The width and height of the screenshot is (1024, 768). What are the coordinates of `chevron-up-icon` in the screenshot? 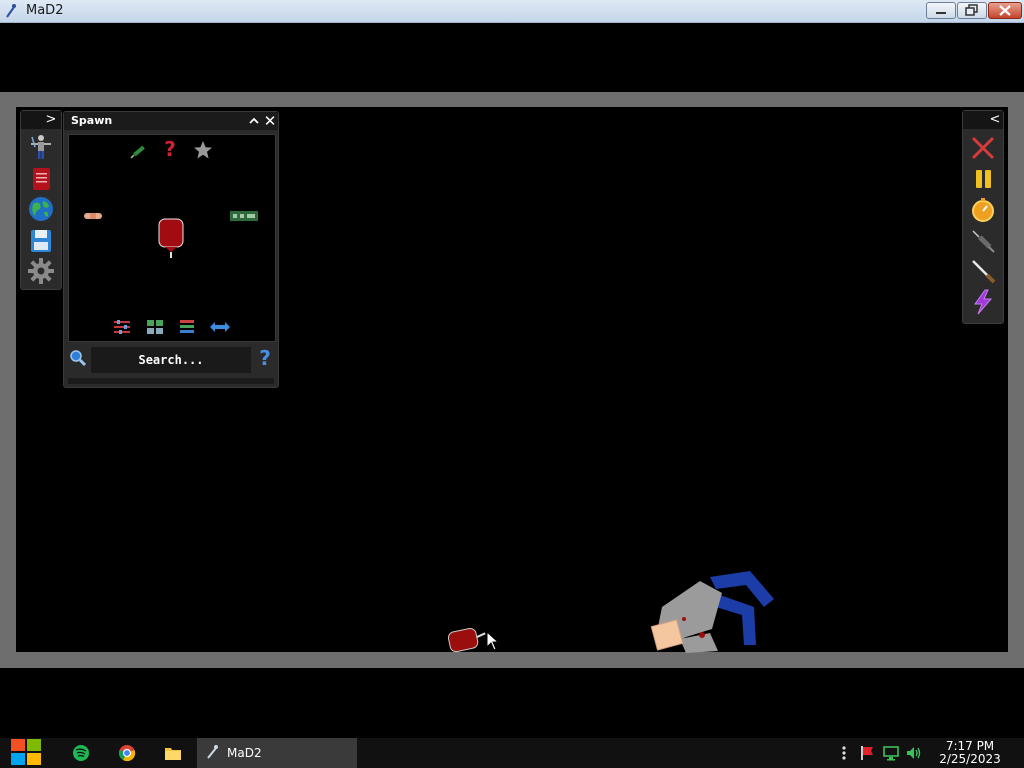 It's located at (254, 120).